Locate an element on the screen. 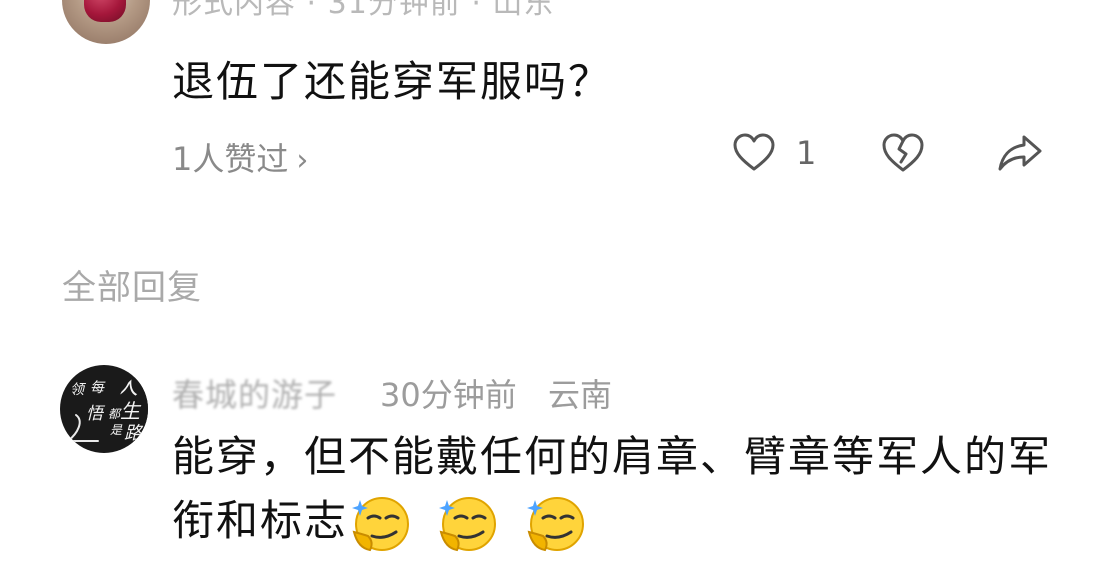  avatar-text: 是 is located at coordinates (116, 430).